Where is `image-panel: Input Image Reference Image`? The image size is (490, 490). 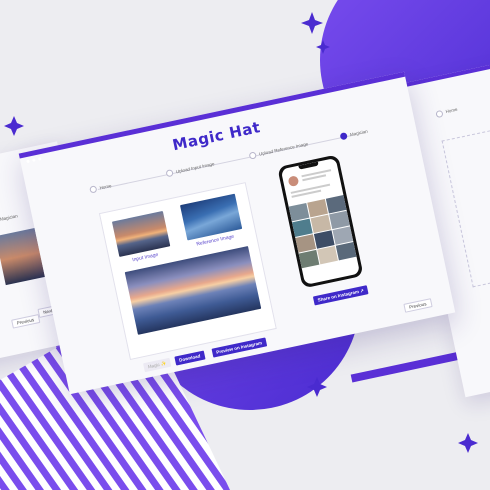
image-panel: Input Image Reference Image is located at coordinates (187, 271).